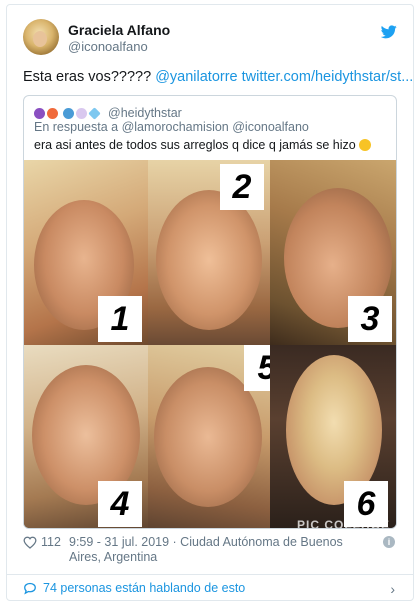 This screenshot has height=605, width=420. What do you see at coordinates (389, 32) in the screenshot?
I see `twitter-bird-icon` at bounding box center [389, 32].